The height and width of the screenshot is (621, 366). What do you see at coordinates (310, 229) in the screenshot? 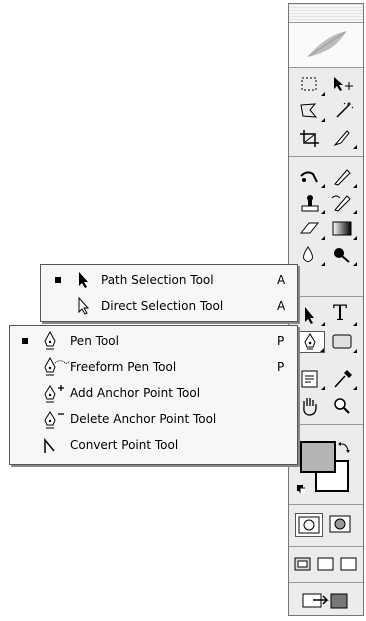
I see `eraser-tool-icon` at bounding box center [310, 229].